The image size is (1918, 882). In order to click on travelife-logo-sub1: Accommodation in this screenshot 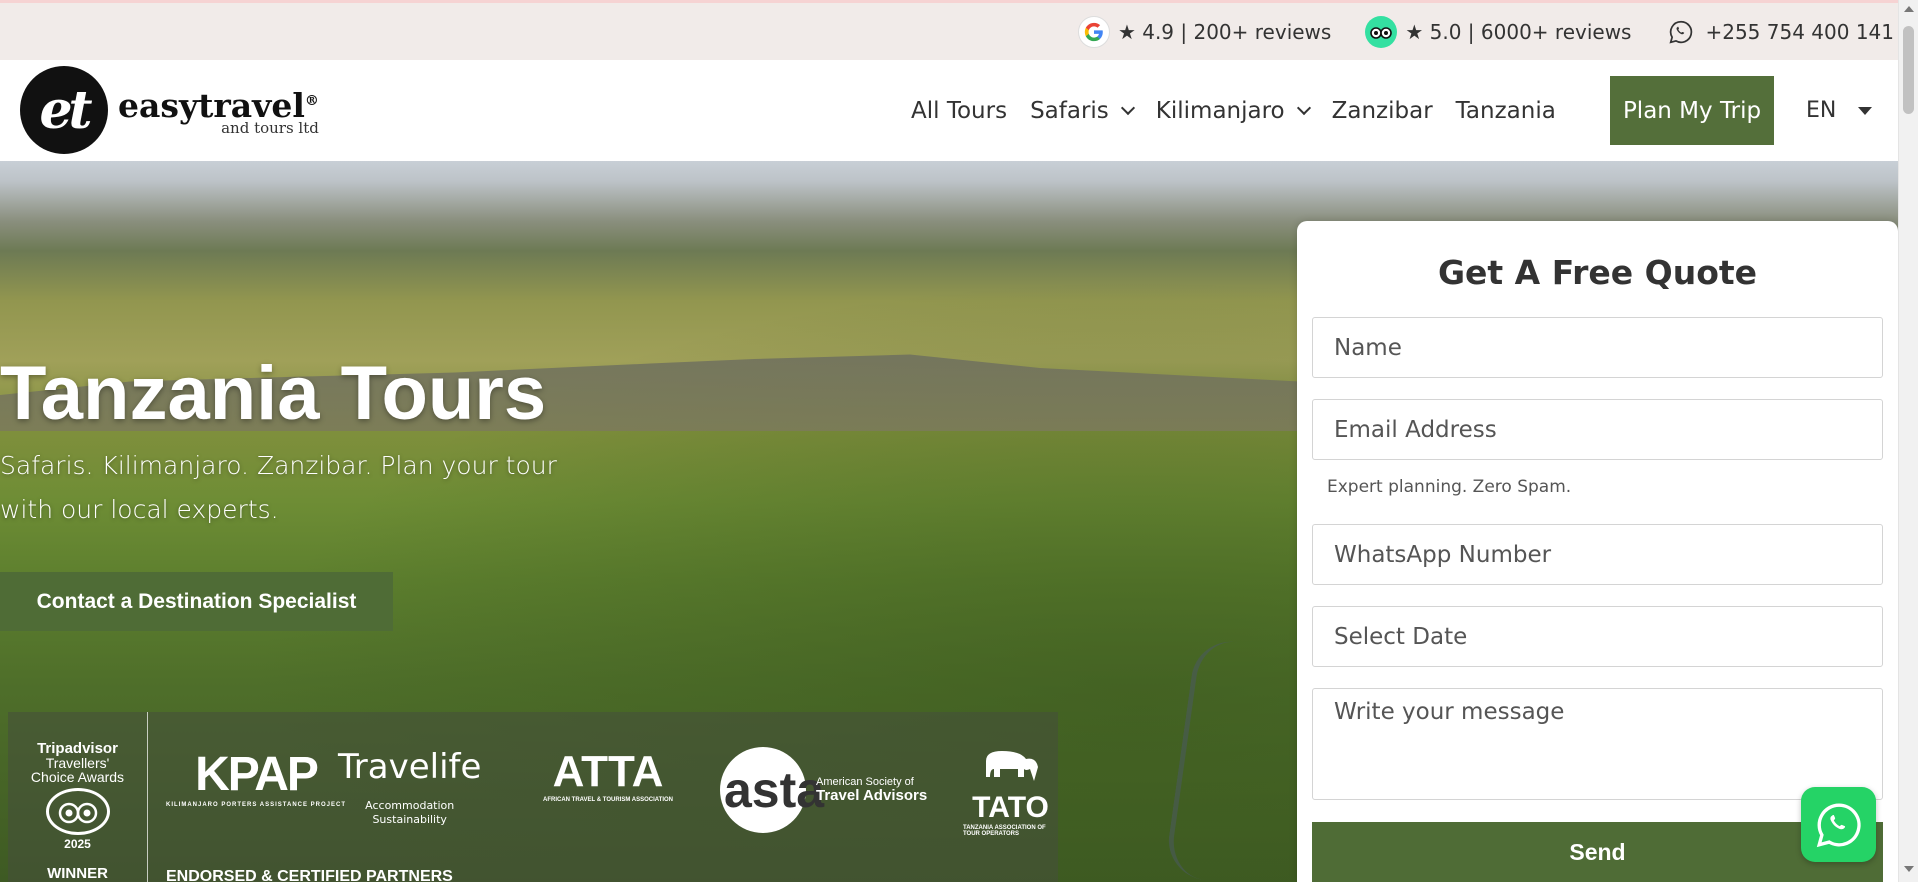, I will do `click(410, 805)`.